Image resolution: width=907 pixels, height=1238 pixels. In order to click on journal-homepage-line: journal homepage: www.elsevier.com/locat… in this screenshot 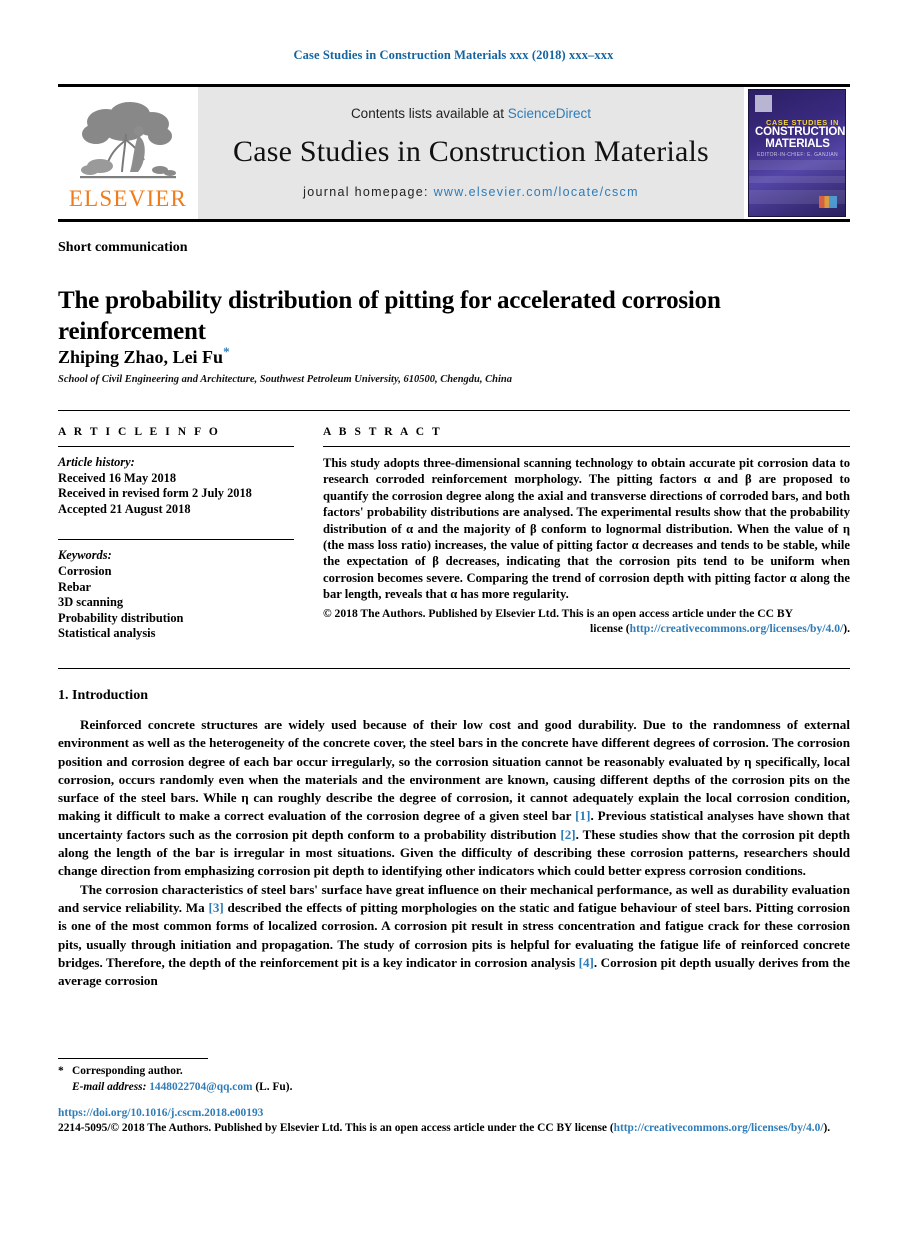, I will do `click(471, 192)`.